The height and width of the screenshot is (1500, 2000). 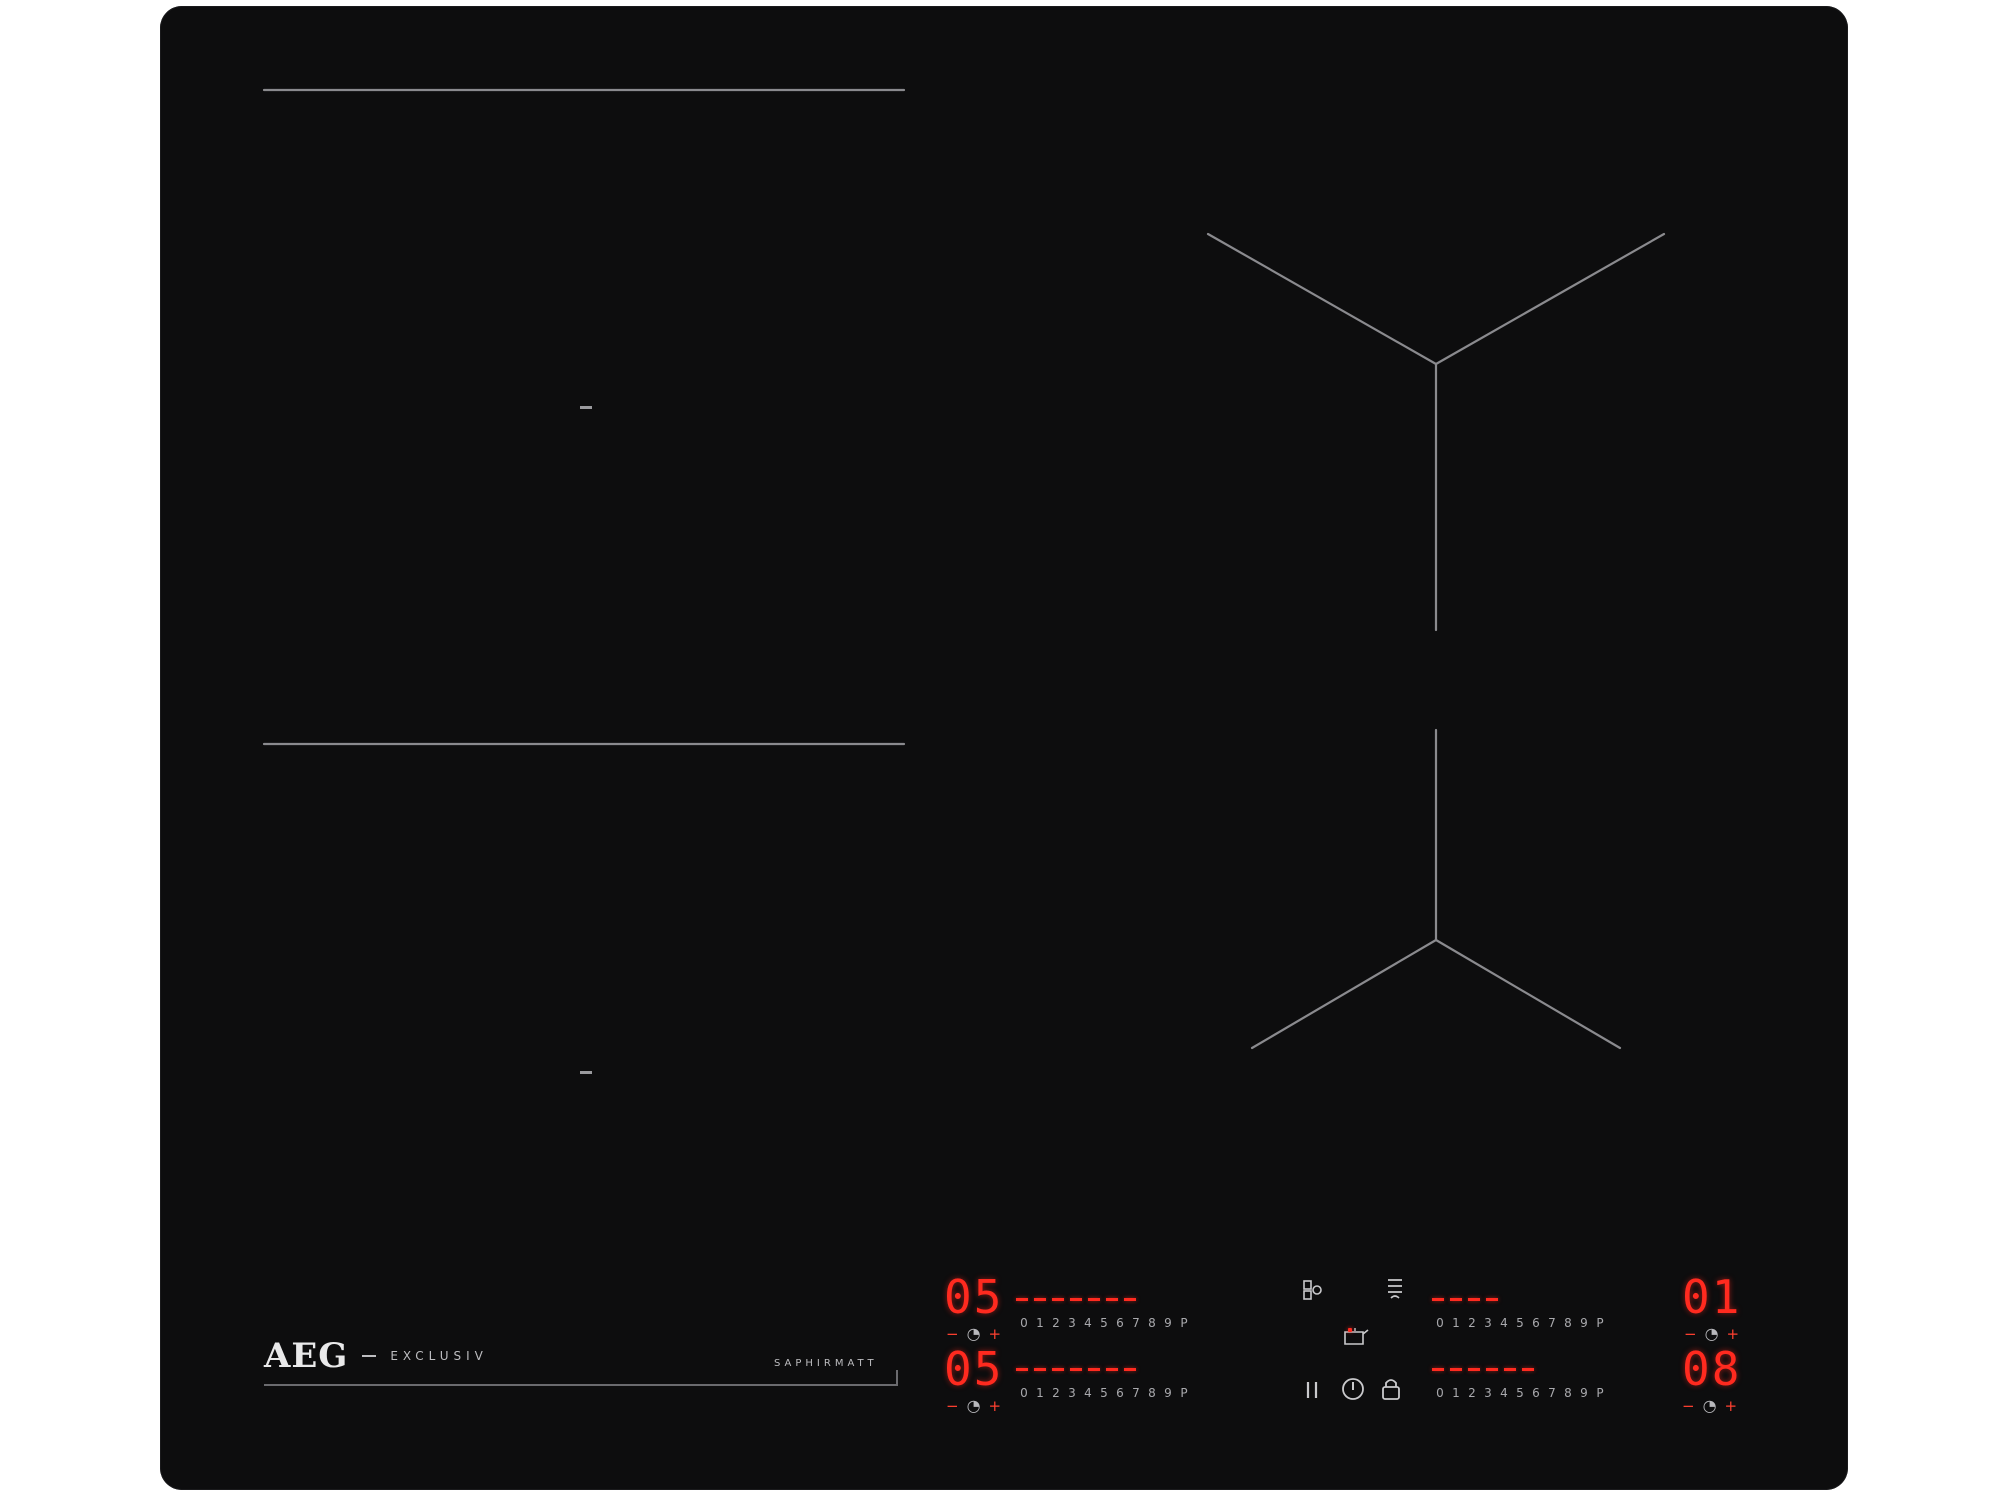 What do you see at coordinates (1313, 1290) in the screenshot?
I see `bridge-icon` at bounding box center [1313, 1290].